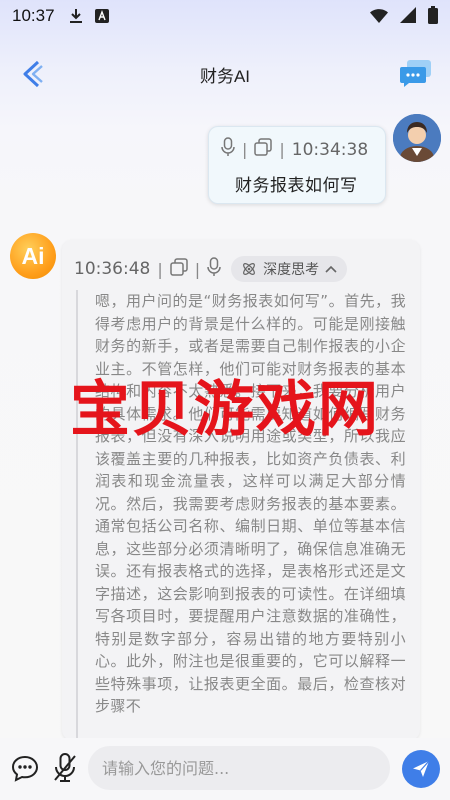  I want to click on chevron-left-icon, so click(33, 74).